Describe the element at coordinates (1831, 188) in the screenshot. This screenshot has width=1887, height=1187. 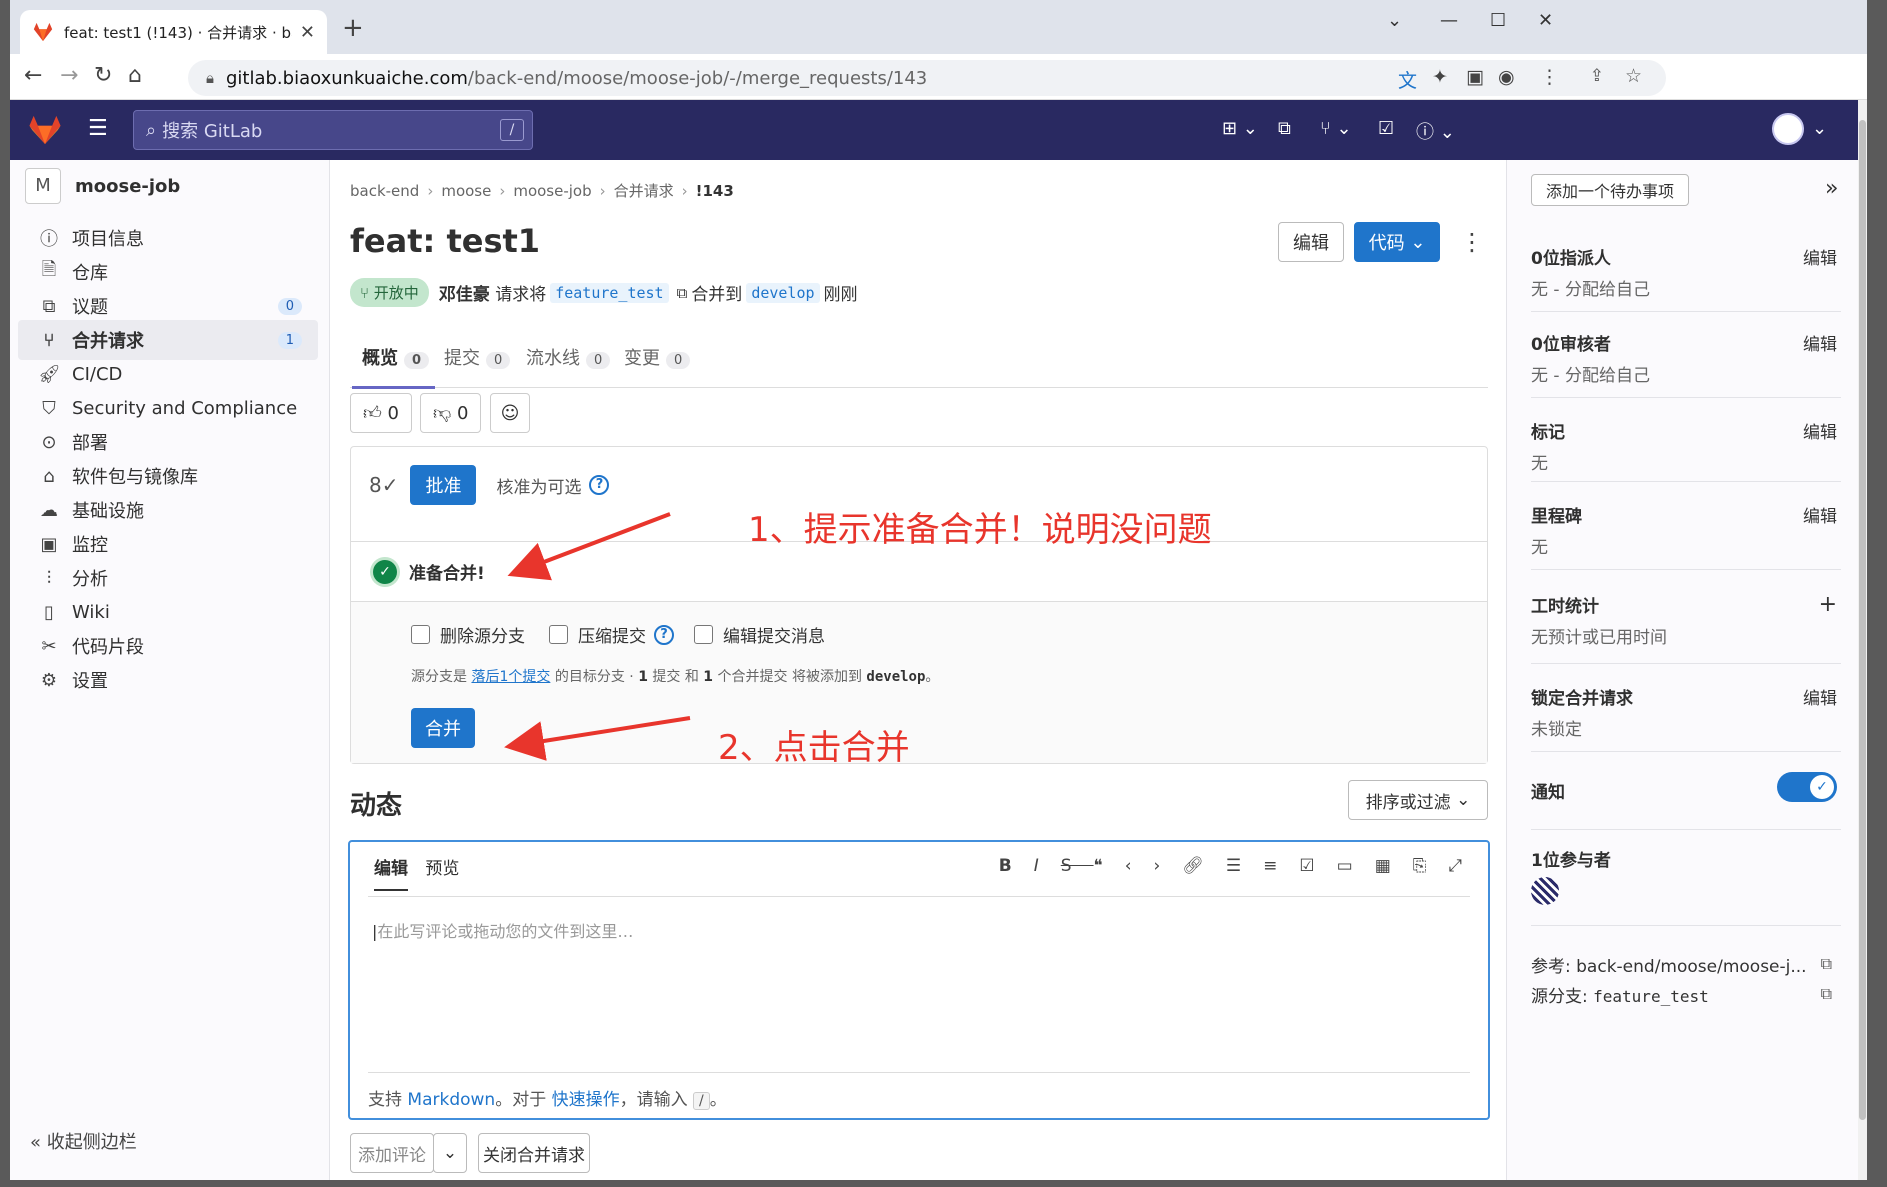
I see `collapse-right-sidebar-icon: »` at that location.